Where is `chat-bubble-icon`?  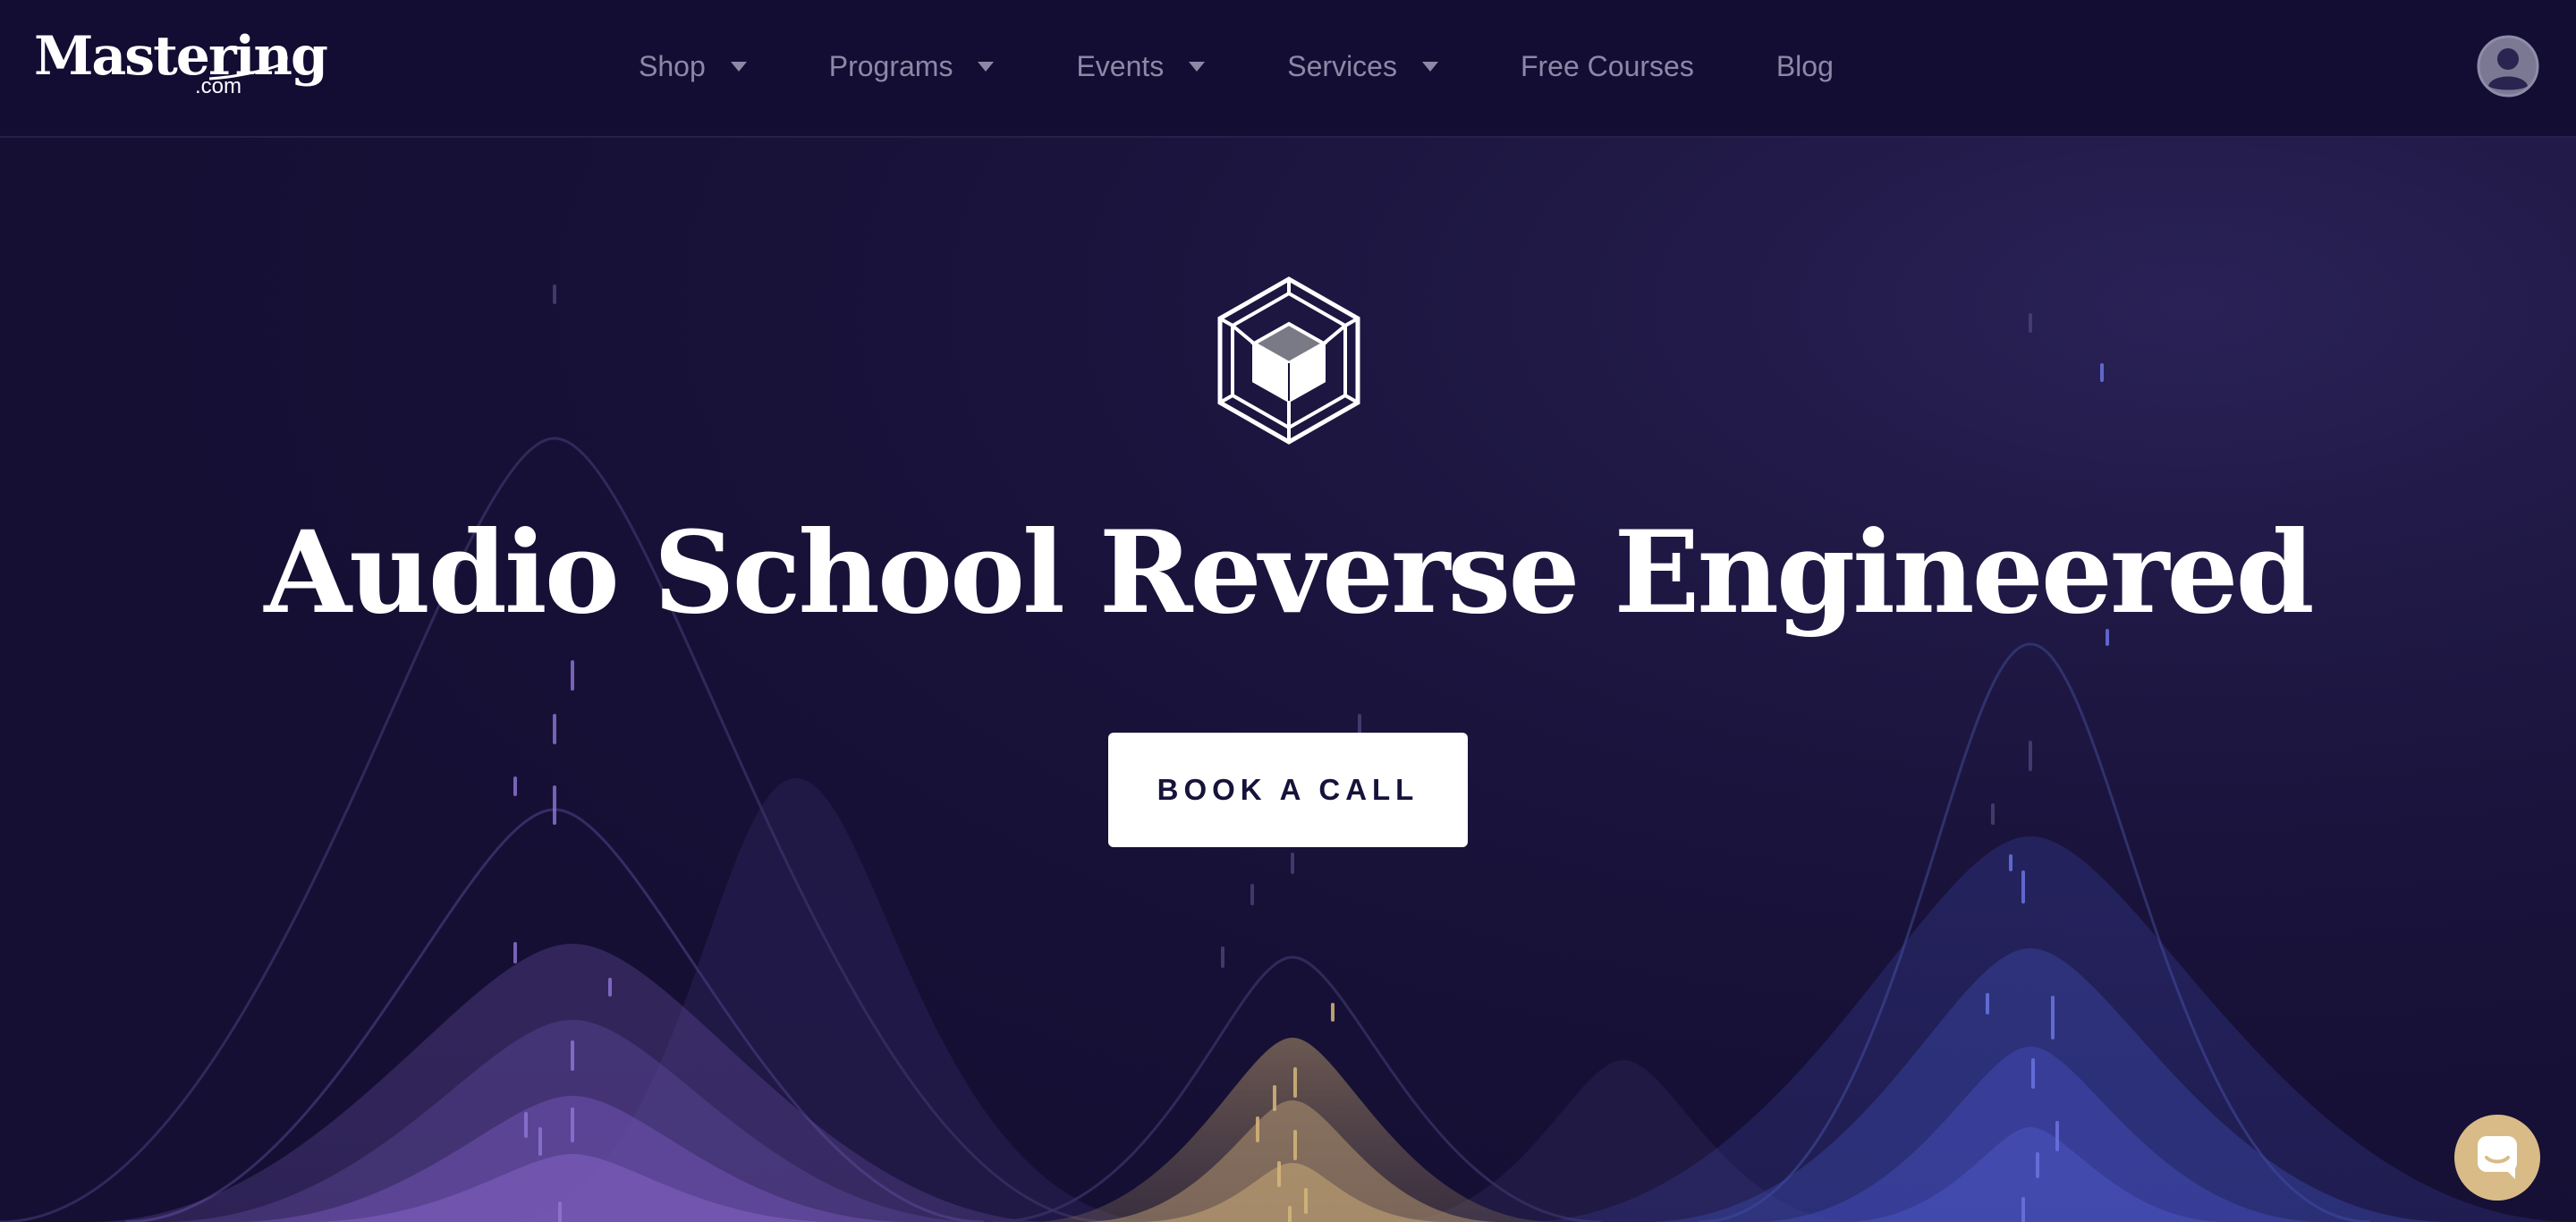 chat-bubble-icon is located at coordinates (2497, 1157).